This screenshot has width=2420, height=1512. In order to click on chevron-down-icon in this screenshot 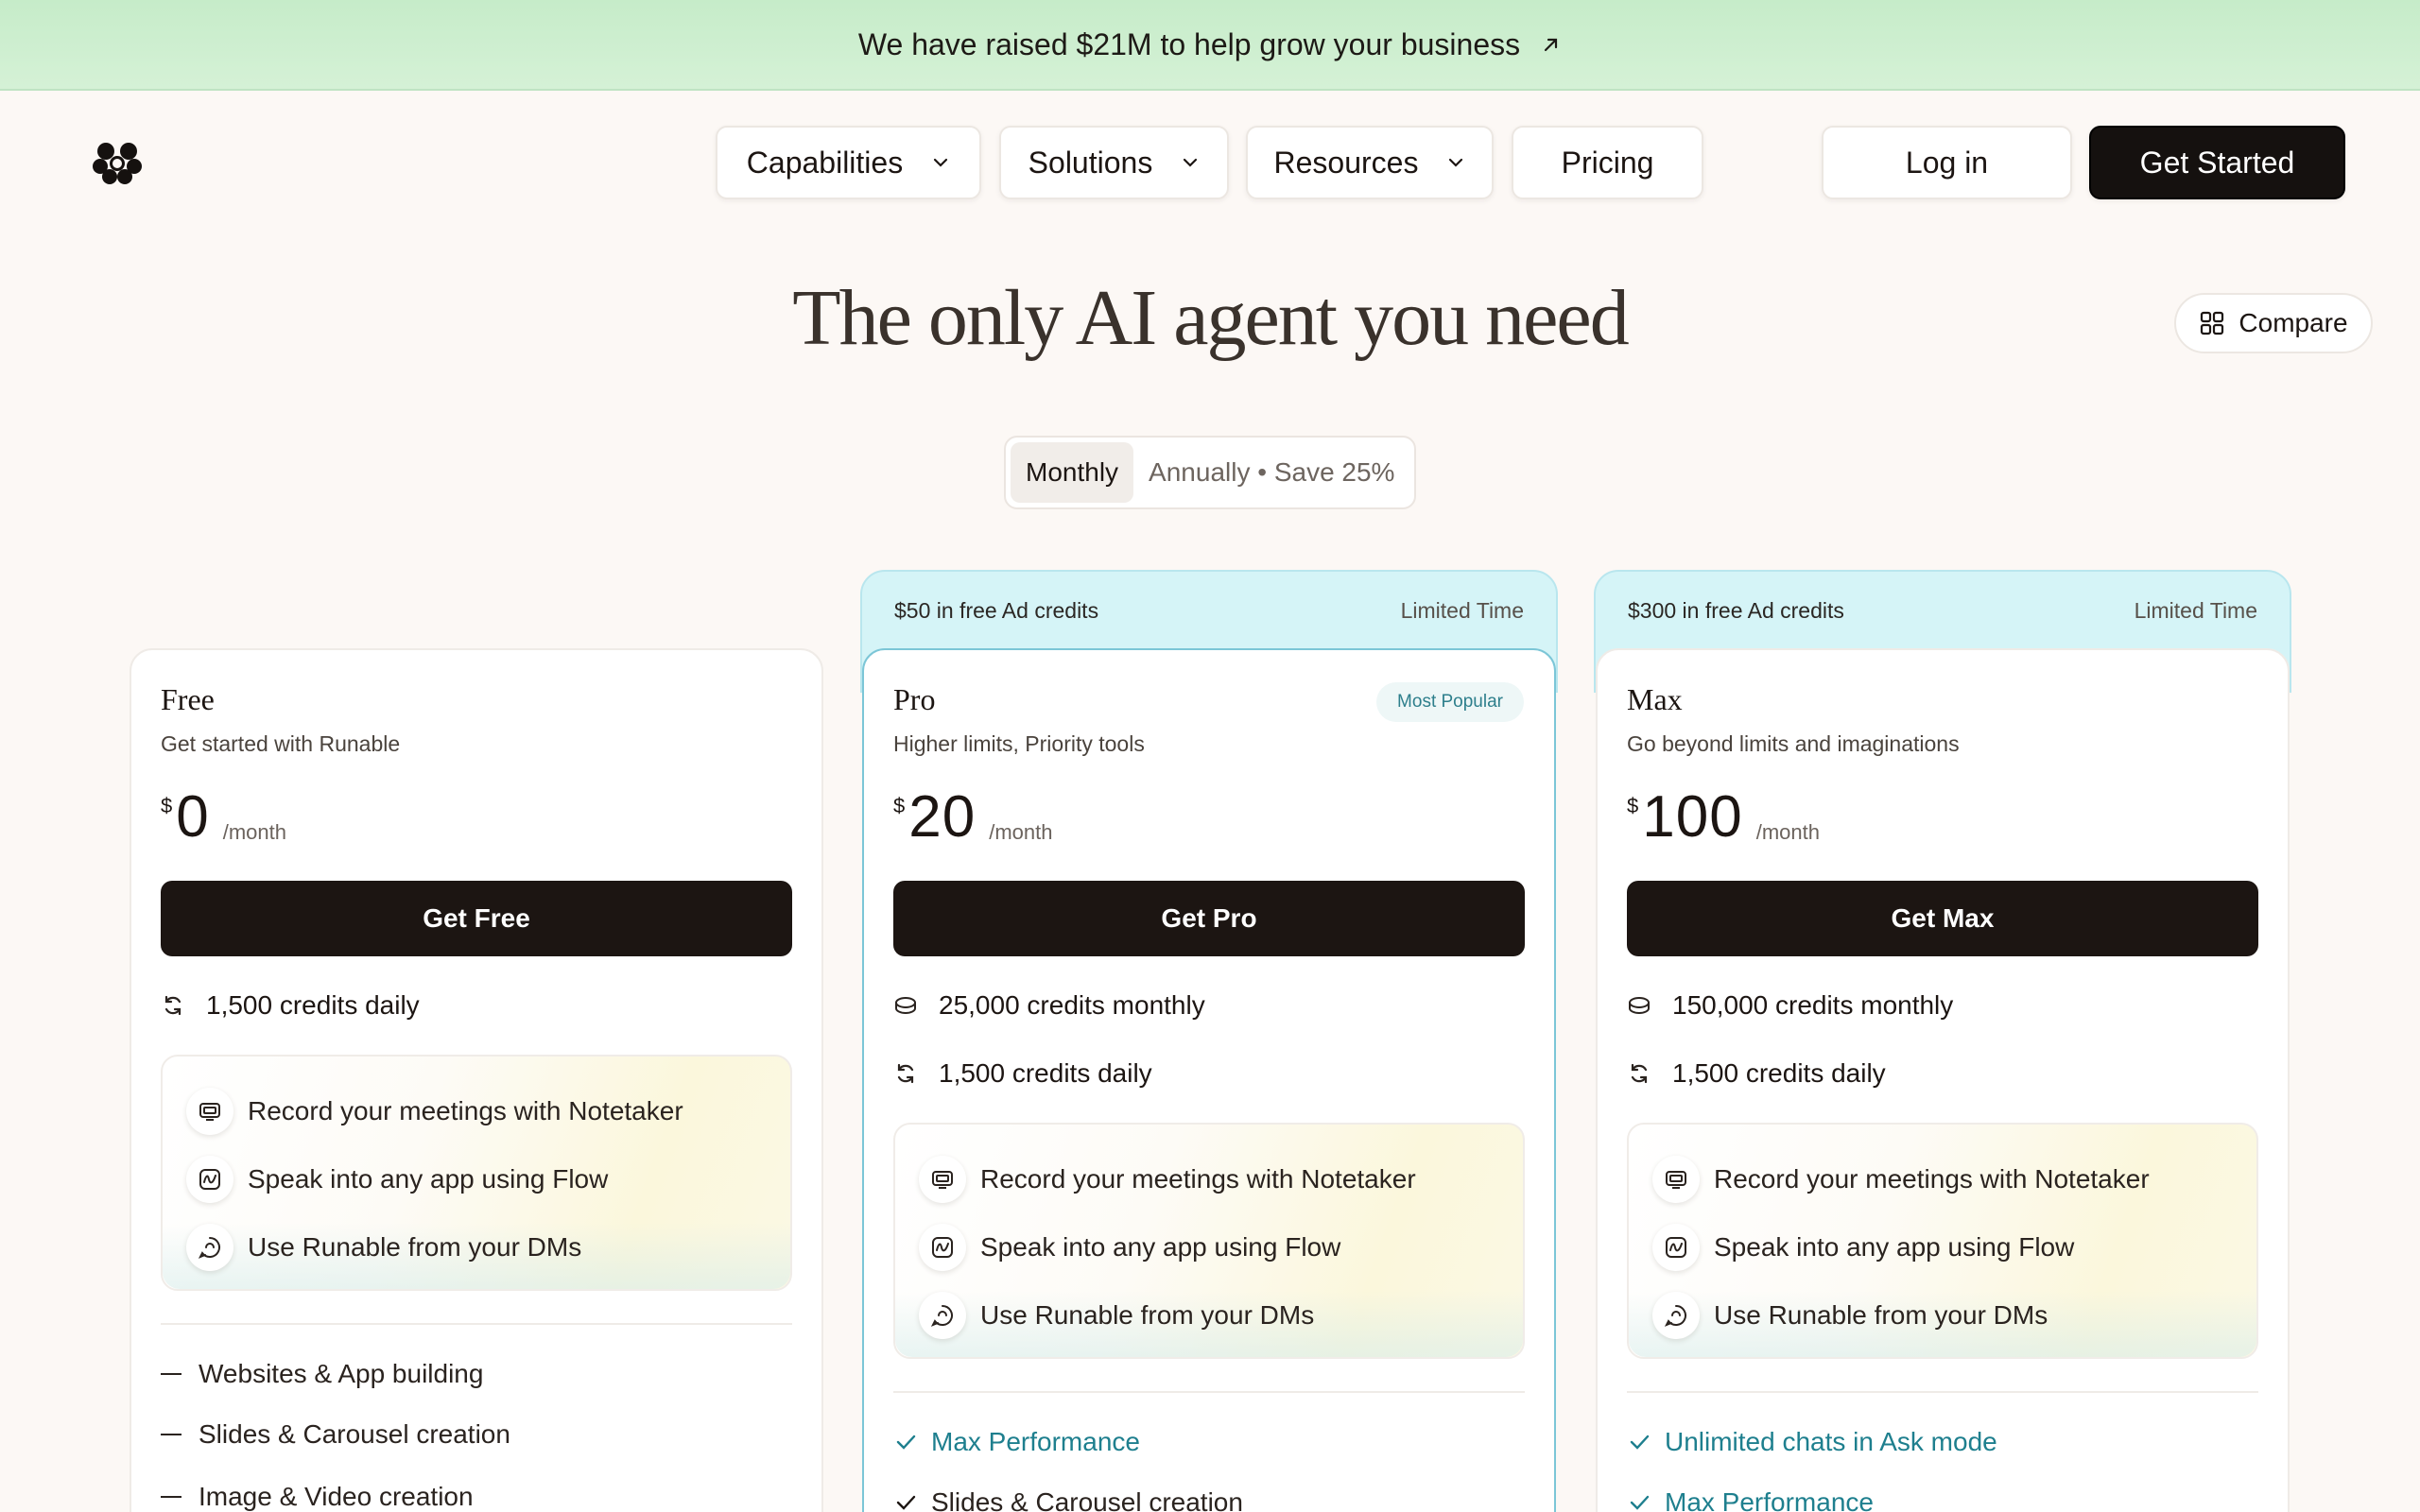, I will do `click(1191, 162)`.